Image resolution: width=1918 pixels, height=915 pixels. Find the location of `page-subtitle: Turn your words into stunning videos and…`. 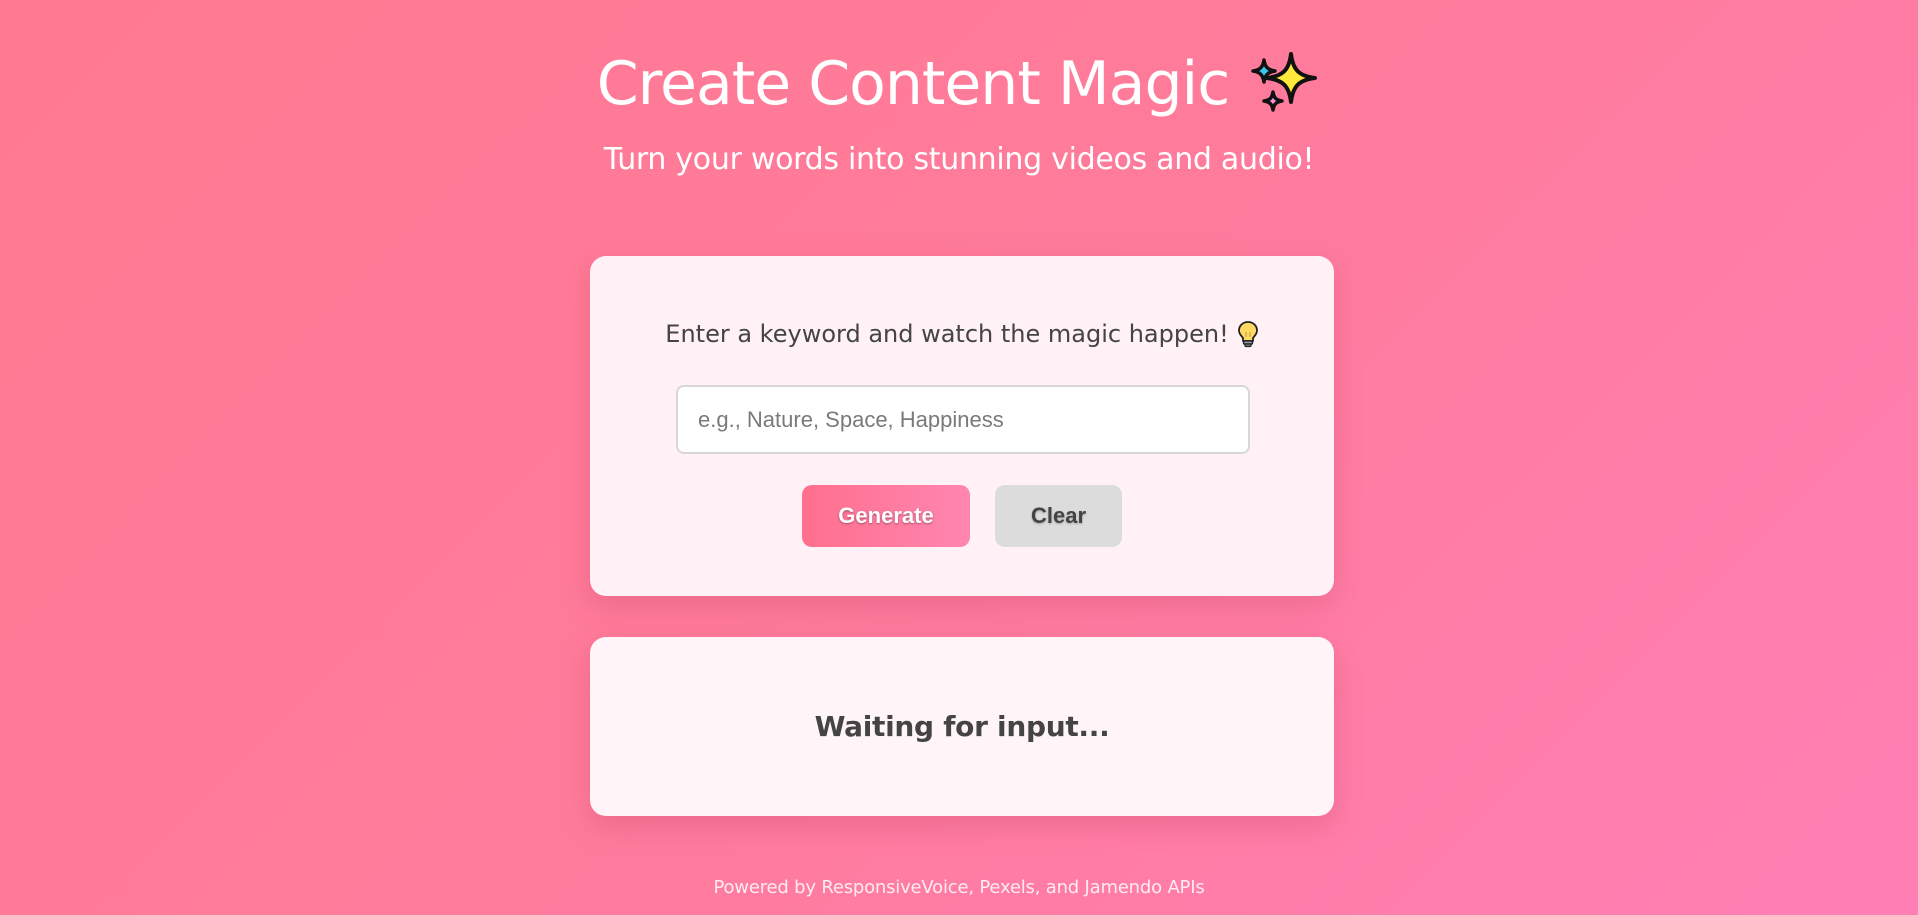

page-subtitle: Turn your words into stunning videos and… is located at coordinates (959, 159).